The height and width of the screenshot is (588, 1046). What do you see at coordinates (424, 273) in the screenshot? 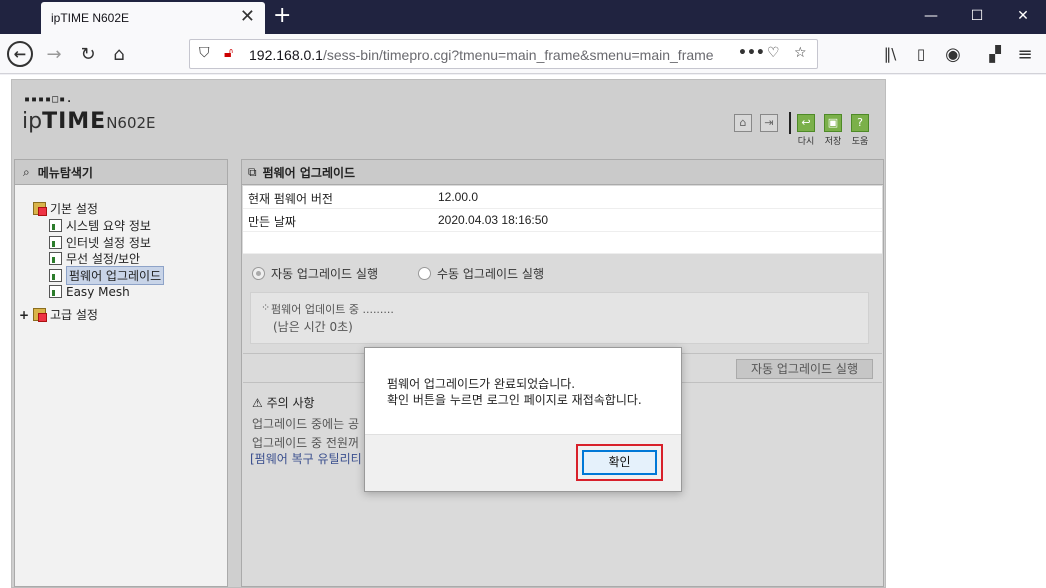
I see `manual-upgrade-radio` at bounding box center [424, 273].